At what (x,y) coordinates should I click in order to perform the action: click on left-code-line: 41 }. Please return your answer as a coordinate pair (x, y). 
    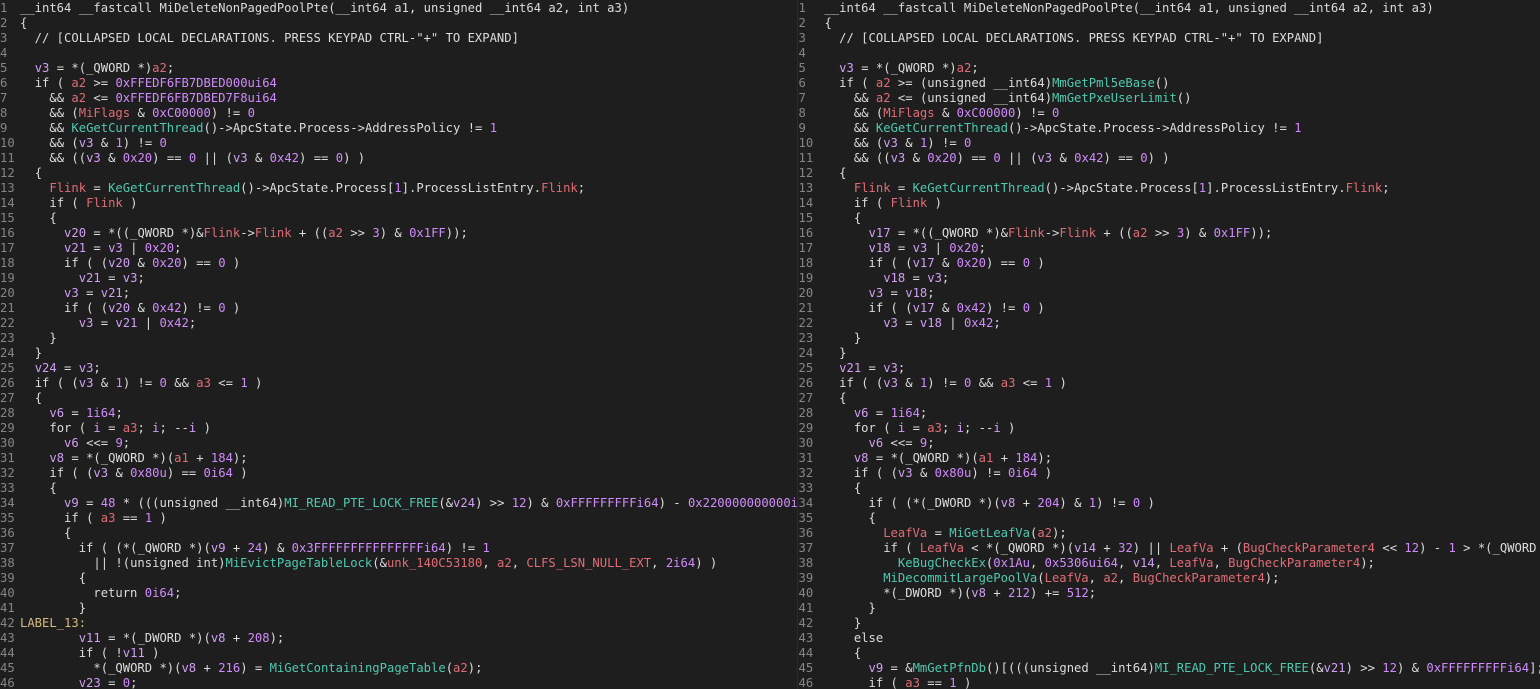
    Looking at the image, I should click on (43, 608).